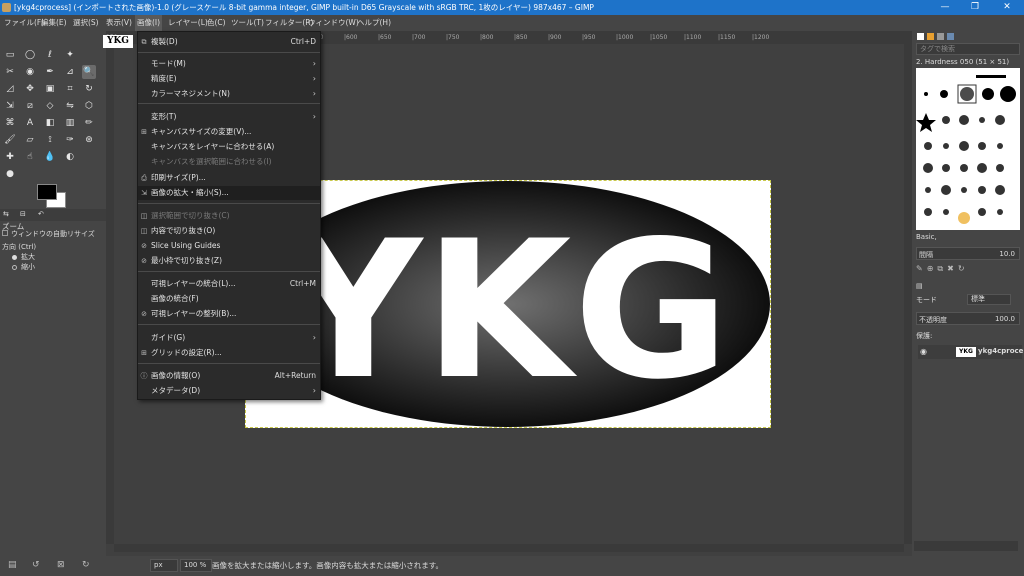 The width and height of the screenshot is (1024, 576). What do you see at coordinates (229, 162) in the screenshot?
I see `image-menu-item: キャンバスを選択範囲に合わせる(I)` at bounding box center [229, 162].